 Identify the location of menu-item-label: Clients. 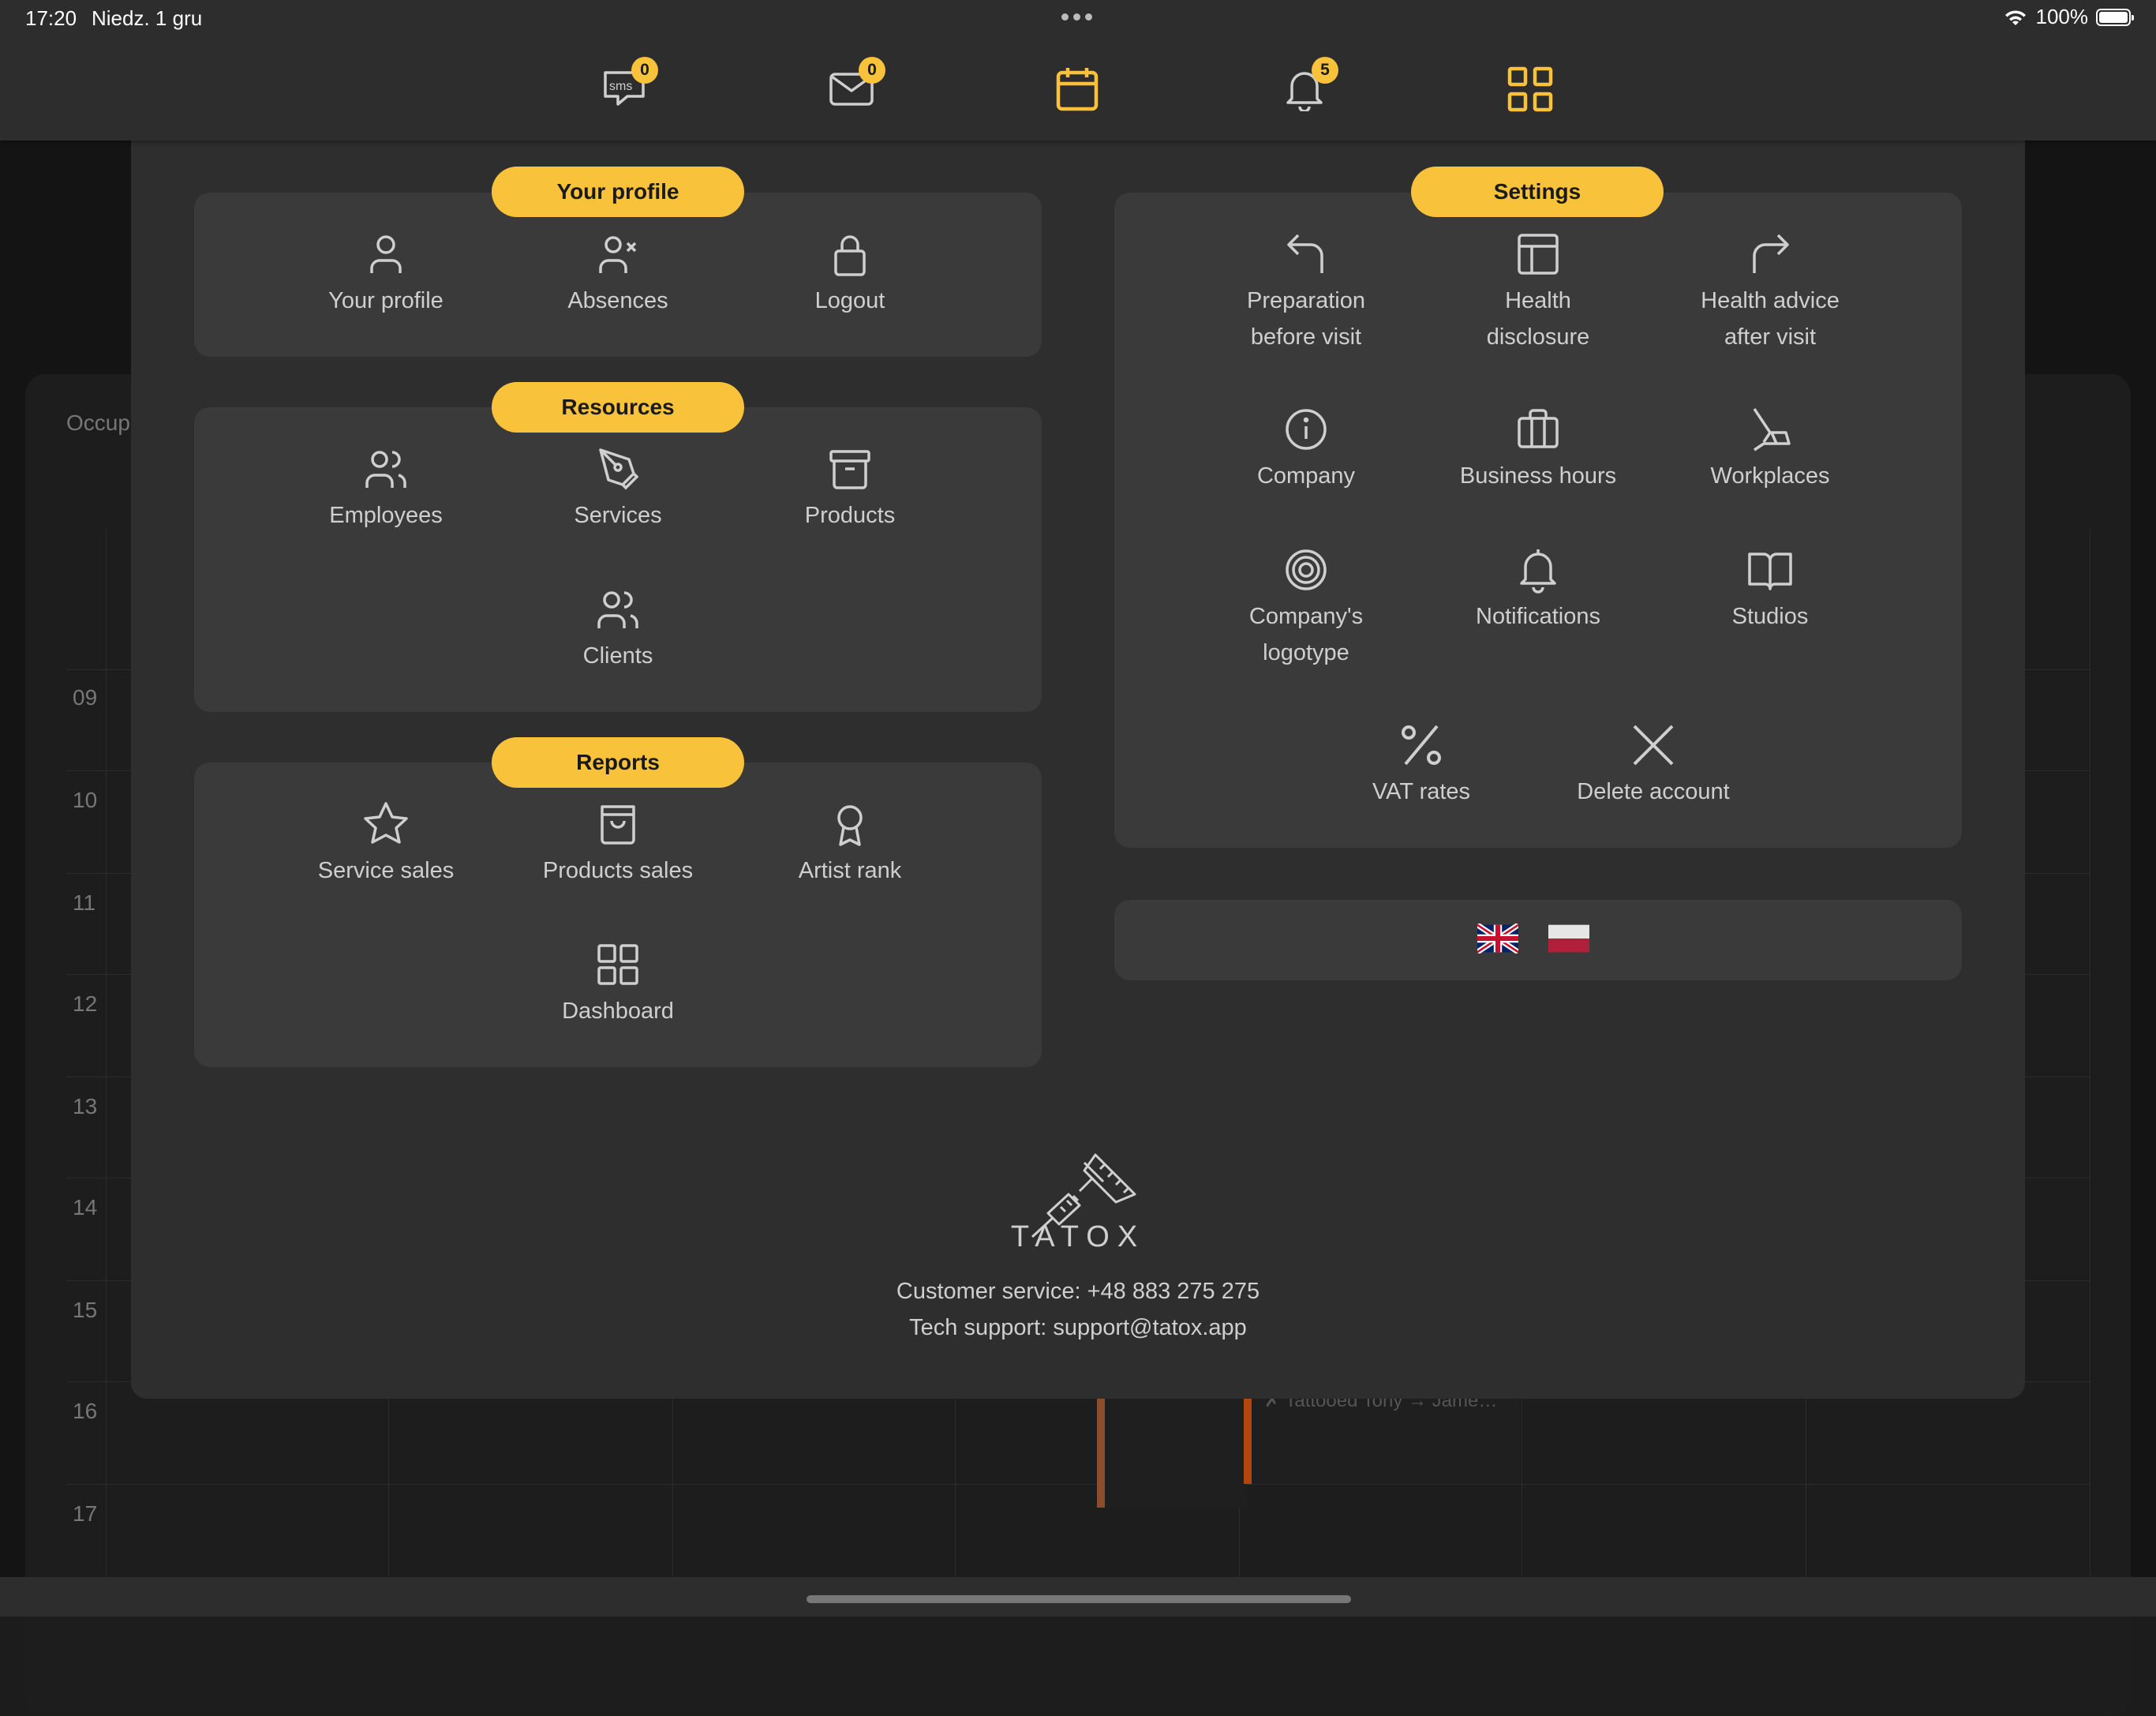
(617, 656).